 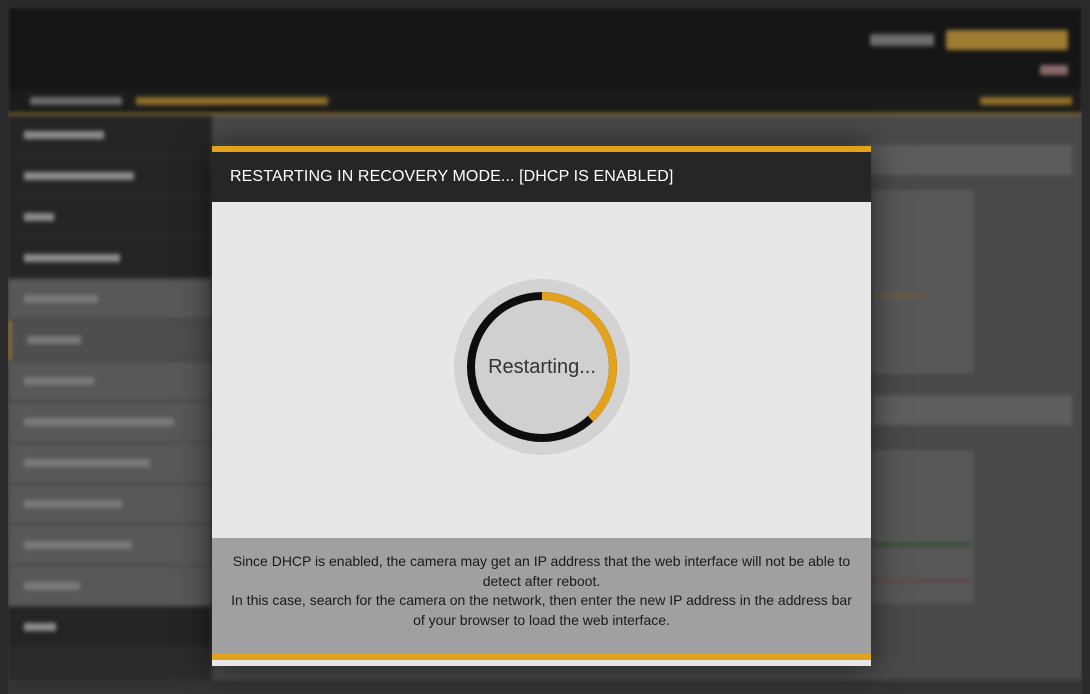 I want to click on top-bar-link, so click(x=902, y=40).